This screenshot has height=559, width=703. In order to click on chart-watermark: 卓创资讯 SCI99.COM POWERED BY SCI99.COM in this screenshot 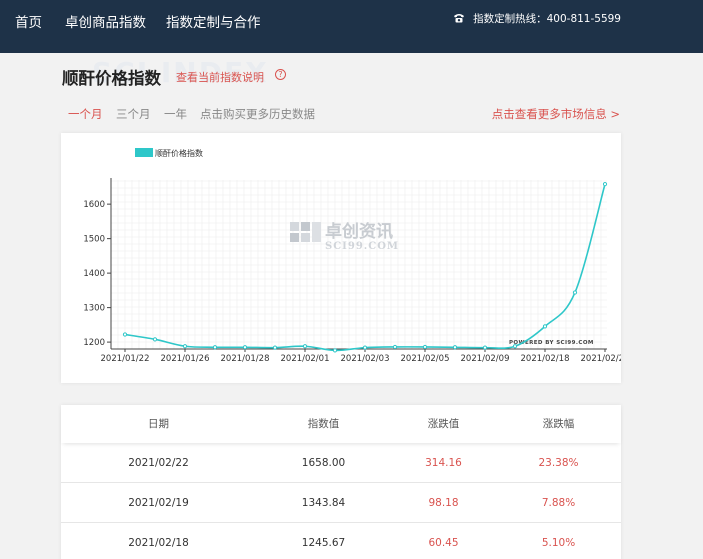, I will do `click(441, 283)`.